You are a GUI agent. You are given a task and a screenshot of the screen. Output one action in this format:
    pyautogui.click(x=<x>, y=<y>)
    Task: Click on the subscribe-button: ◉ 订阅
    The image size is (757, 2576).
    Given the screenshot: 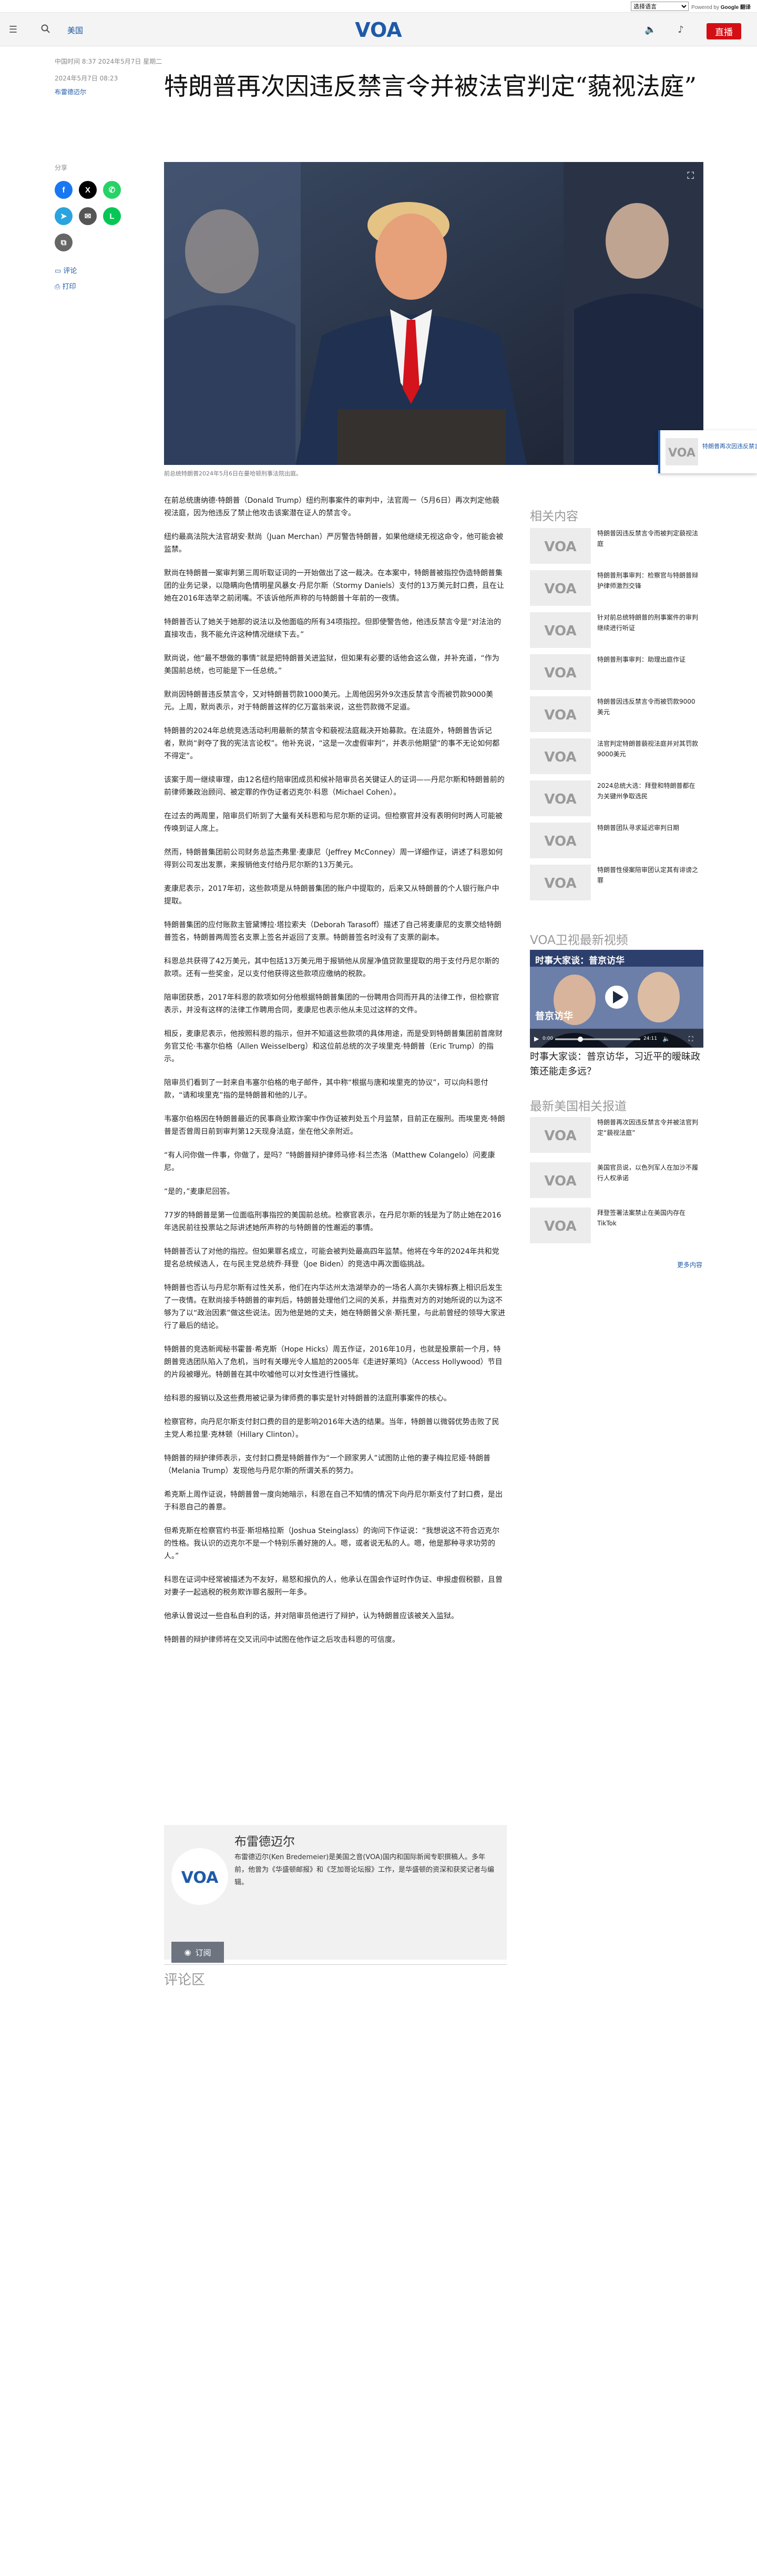 What is the action you would take?
    pyautogui.click(x=197, y=1953)
    